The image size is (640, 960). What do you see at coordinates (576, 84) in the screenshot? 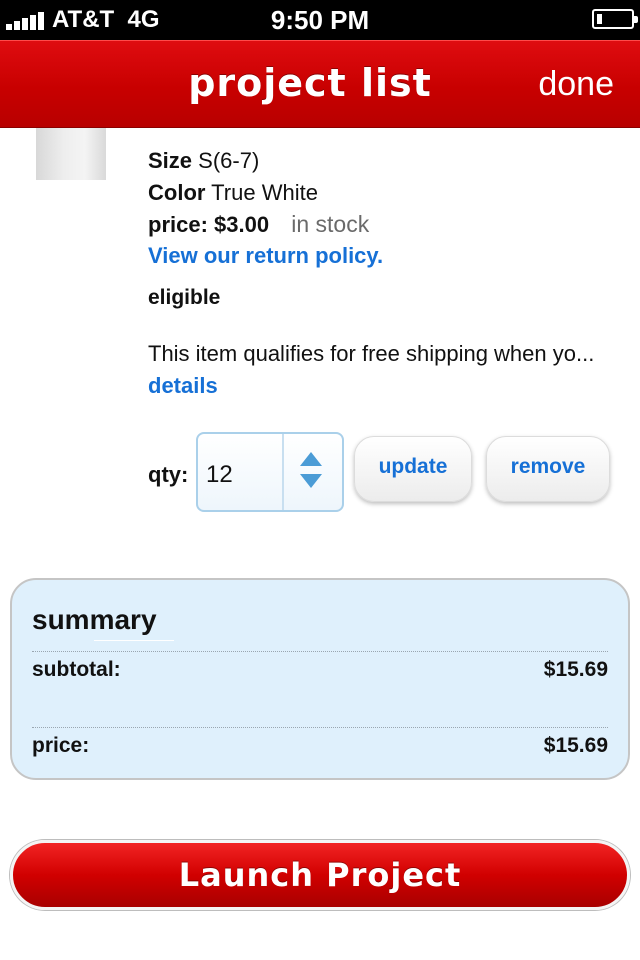
I see `done-button: done` at bounding box center [576, 84].